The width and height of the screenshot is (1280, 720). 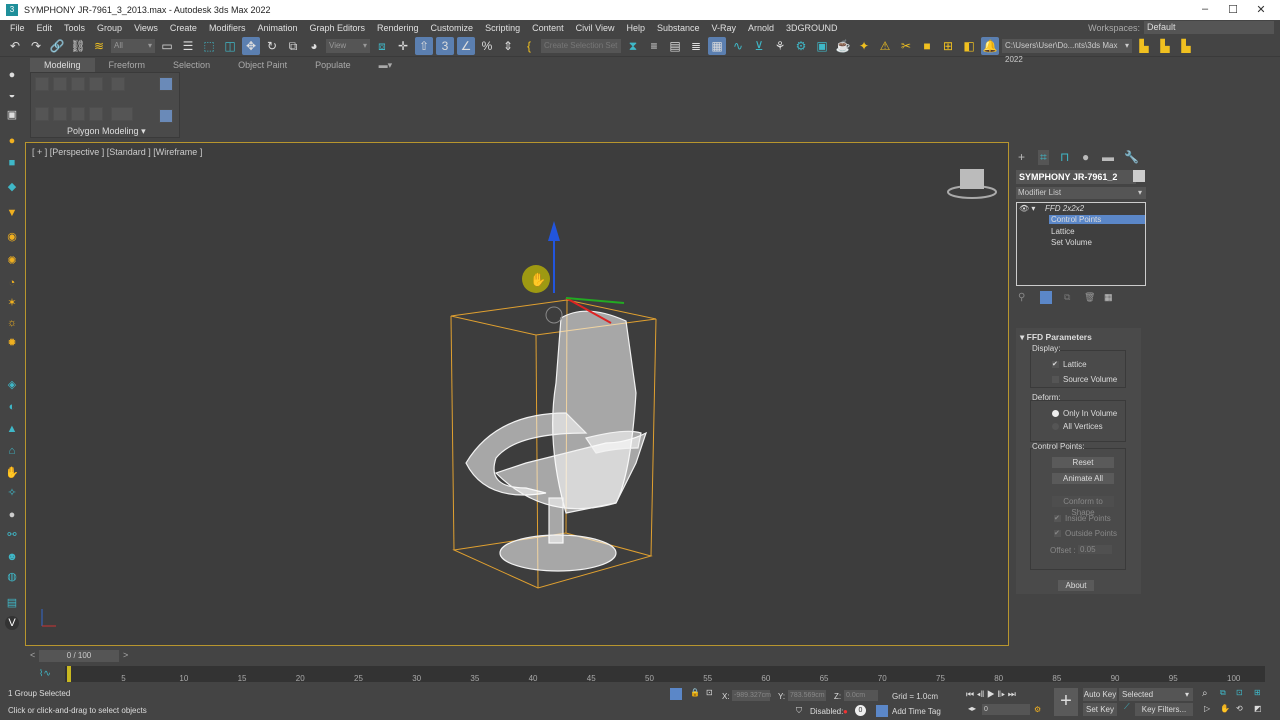 I want to click on zoom-extents-icon: ⊡, so click(x=1239, y=692).